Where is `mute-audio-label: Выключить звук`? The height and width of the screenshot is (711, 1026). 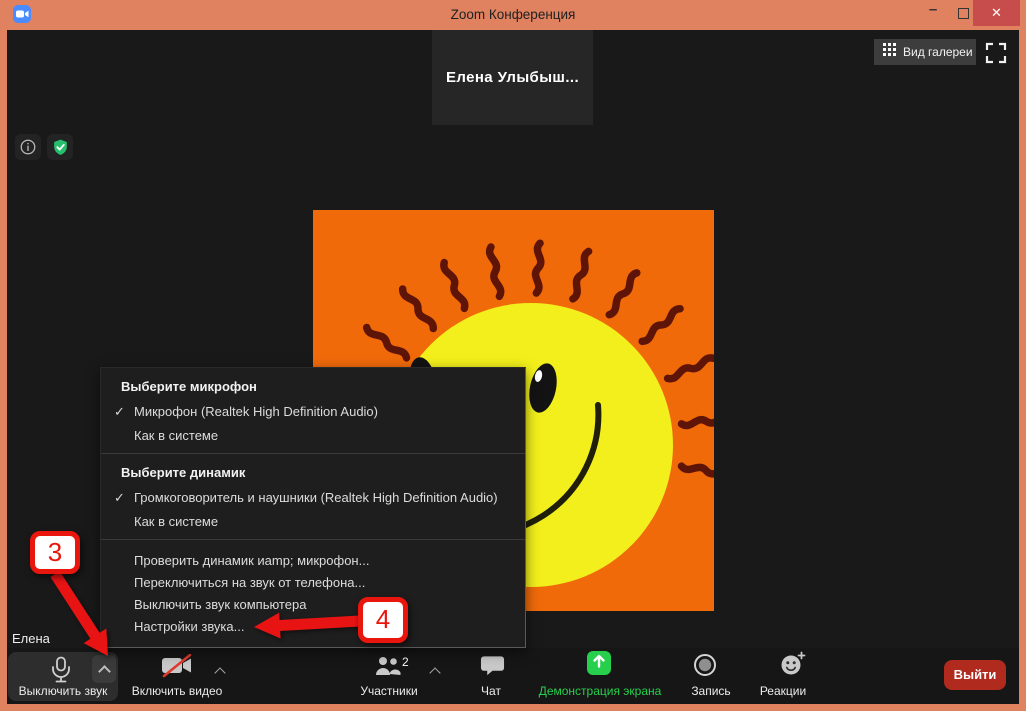 mute-audio-label: Выключить звук is located at coordinates (63, 691).